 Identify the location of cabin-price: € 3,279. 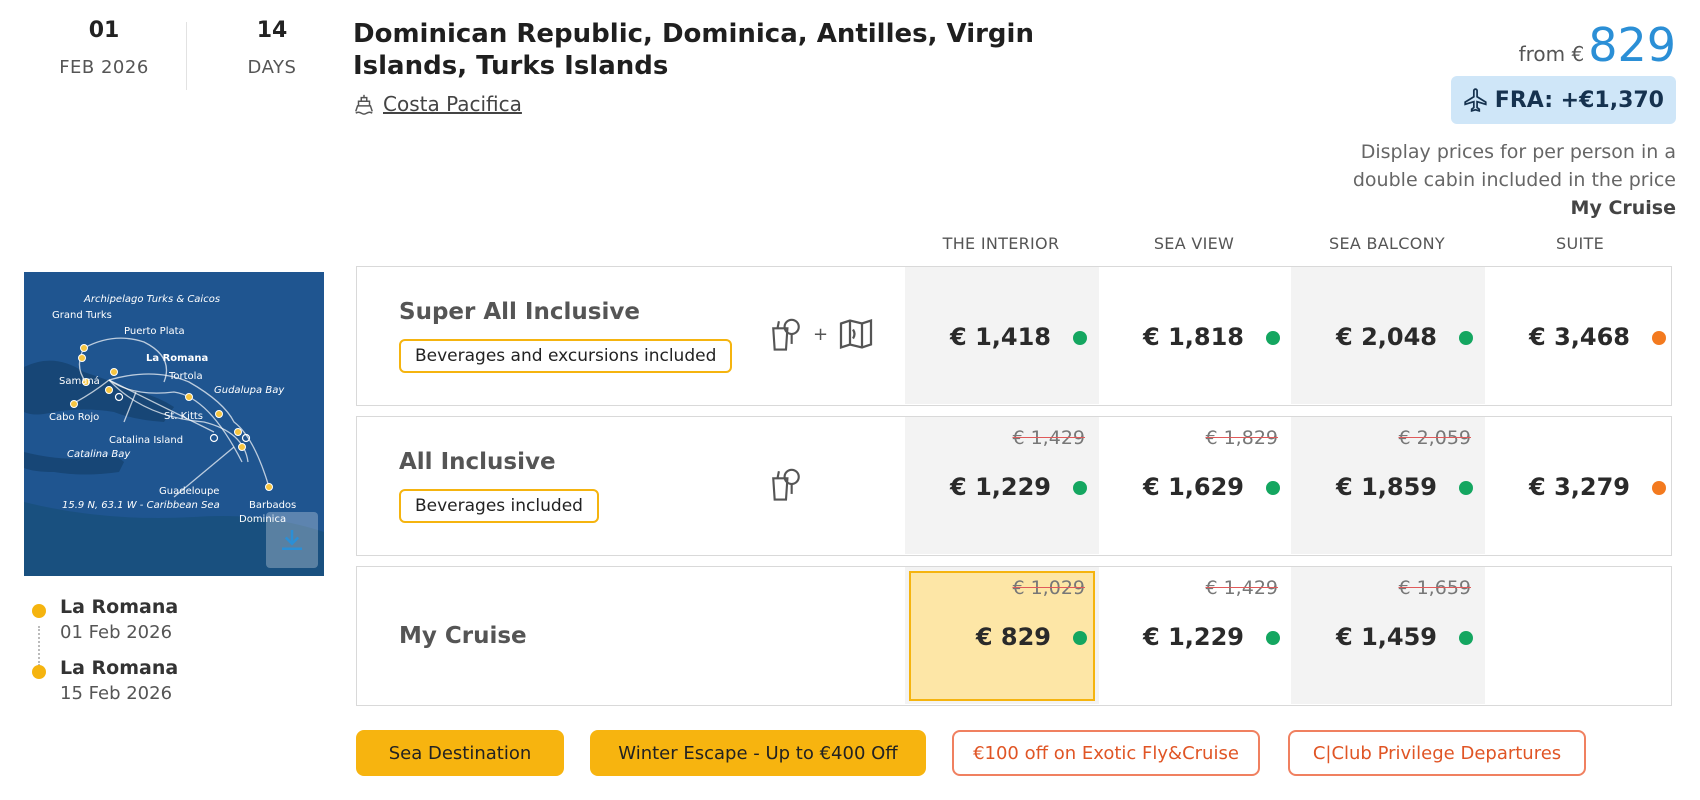
(1579, 487).